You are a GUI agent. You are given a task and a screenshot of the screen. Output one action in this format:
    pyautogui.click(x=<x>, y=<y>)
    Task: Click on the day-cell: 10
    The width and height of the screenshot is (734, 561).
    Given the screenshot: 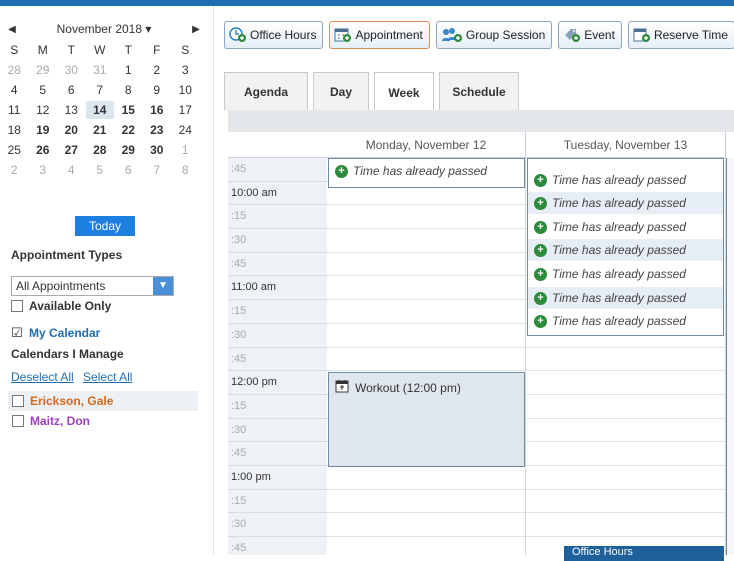 What is the action you would take?
    pyautogui.click(x=185, y=90)
    